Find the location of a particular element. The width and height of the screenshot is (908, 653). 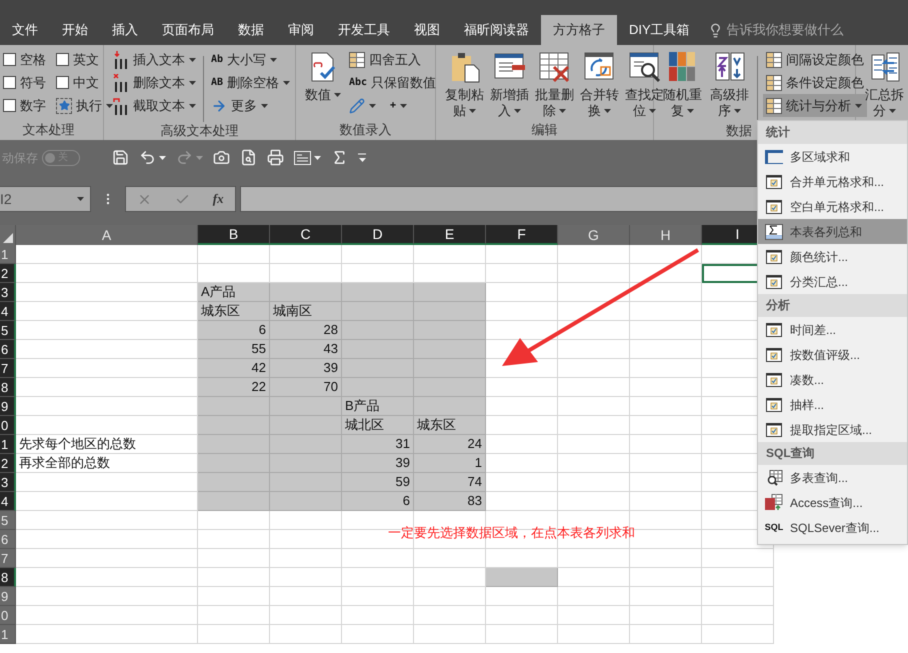

ribbon-button: AB 删除空格 is located at coordinates (251, 82).